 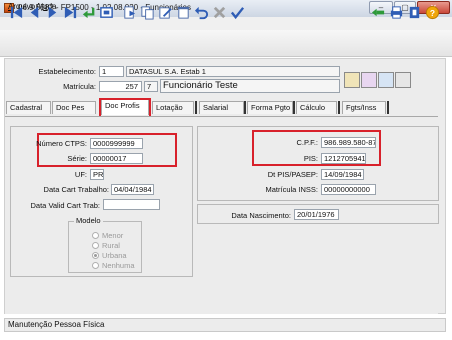 I want to click on delete-icon, so click(x=183, y=12).